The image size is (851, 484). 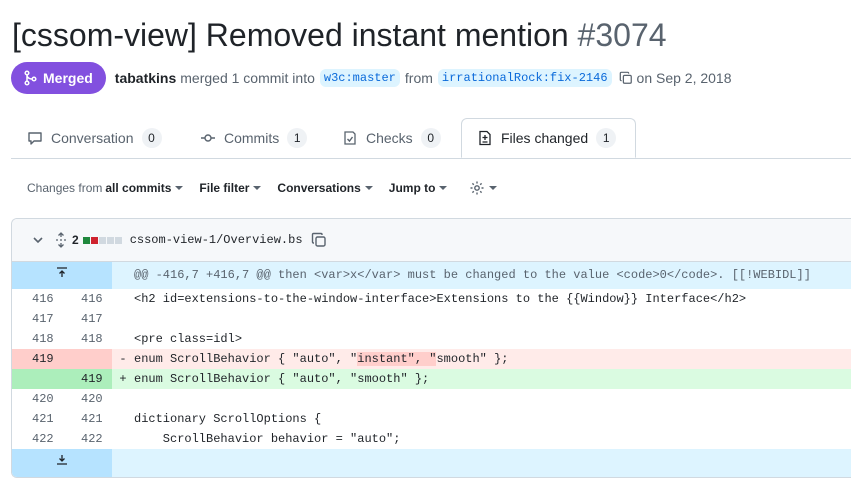 I want to click on tab-checks: Checks 0, so click(x=391, y=138).